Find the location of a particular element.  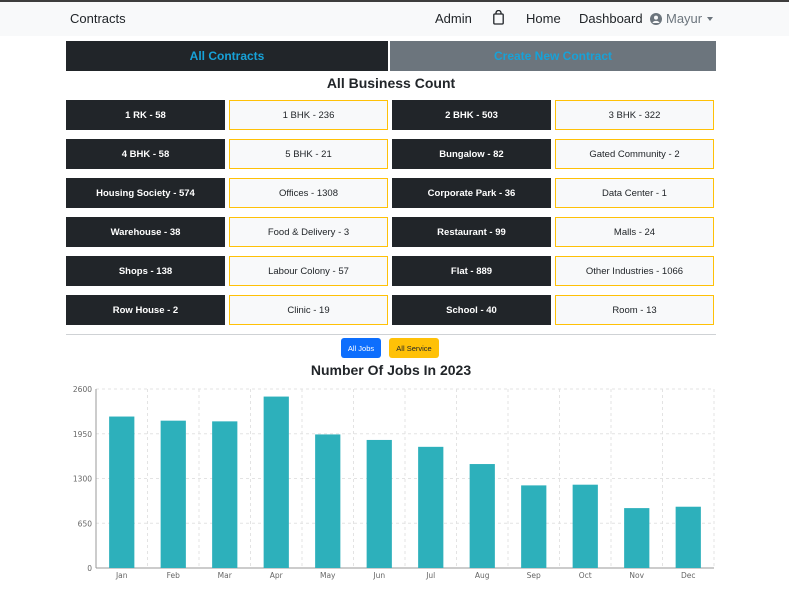

bar-may is located at coordinates (328, 501).